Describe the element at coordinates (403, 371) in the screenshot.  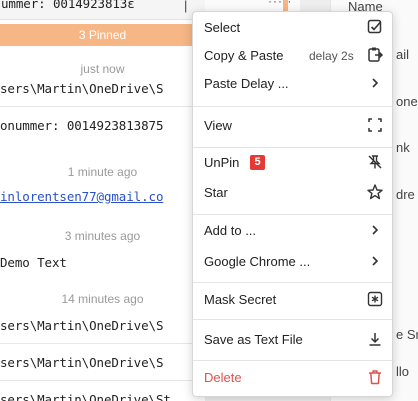
I see `right-panel-text: llo` at that location.